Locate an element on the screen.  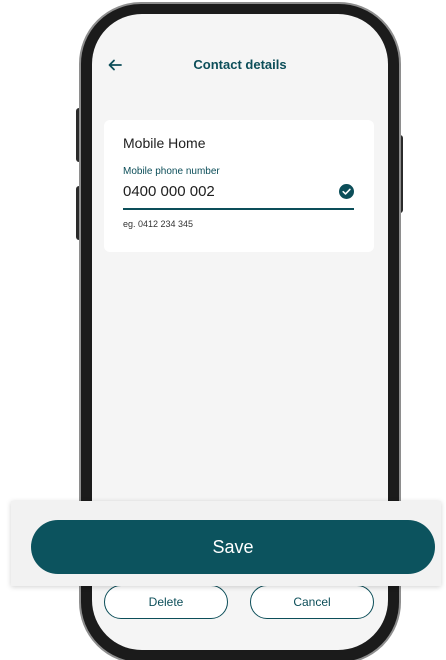
cancel-button: Cancel is located at coordinates (312, 602).